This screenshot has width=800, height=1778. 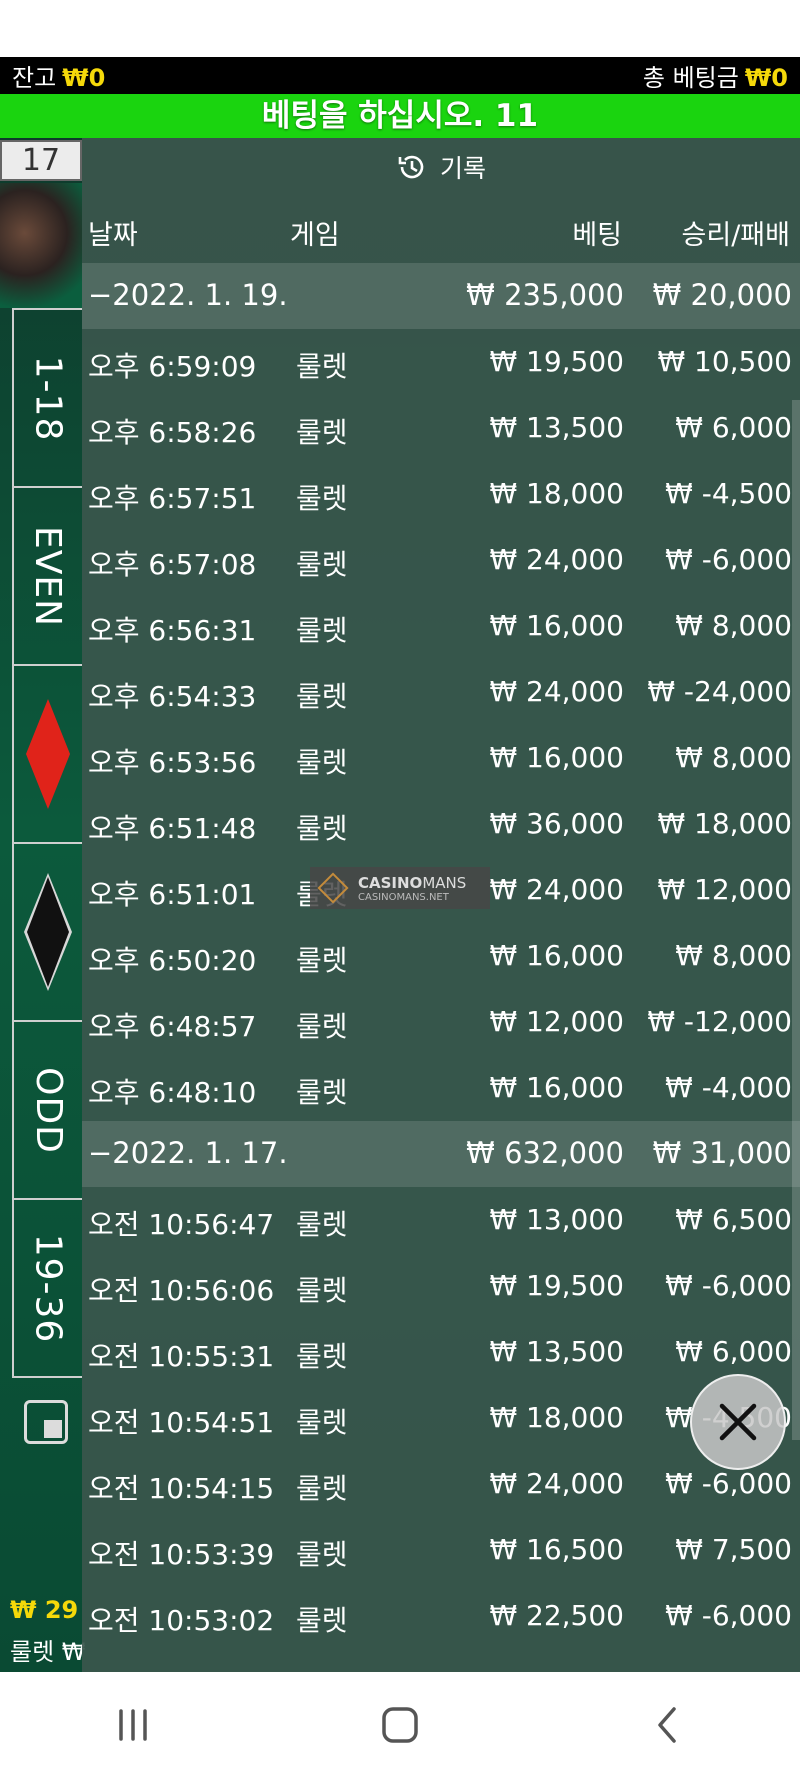 I want to click on row-time: 오후 6:50:20, so click(x=172, y=960).